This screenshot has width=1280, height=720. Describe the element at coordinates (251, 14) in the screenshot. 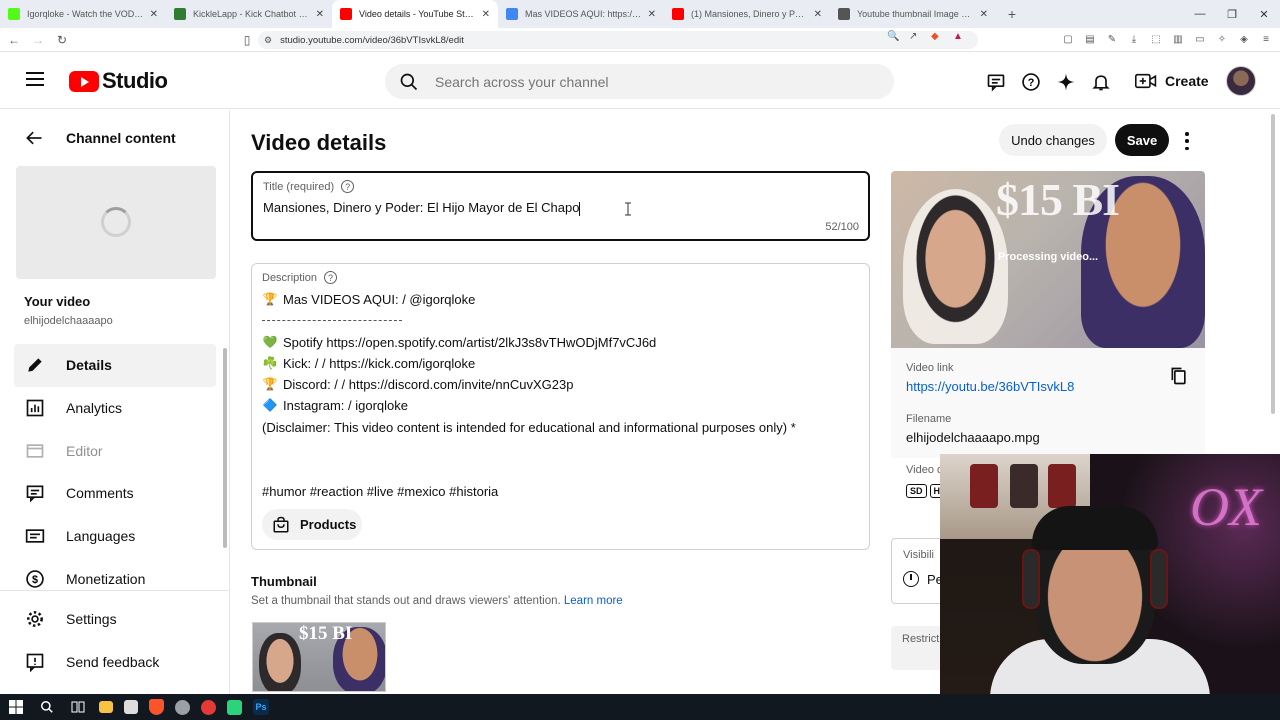

I see `tab-label: KickleLapp - Kick Chatbot and Overlays` at that location.